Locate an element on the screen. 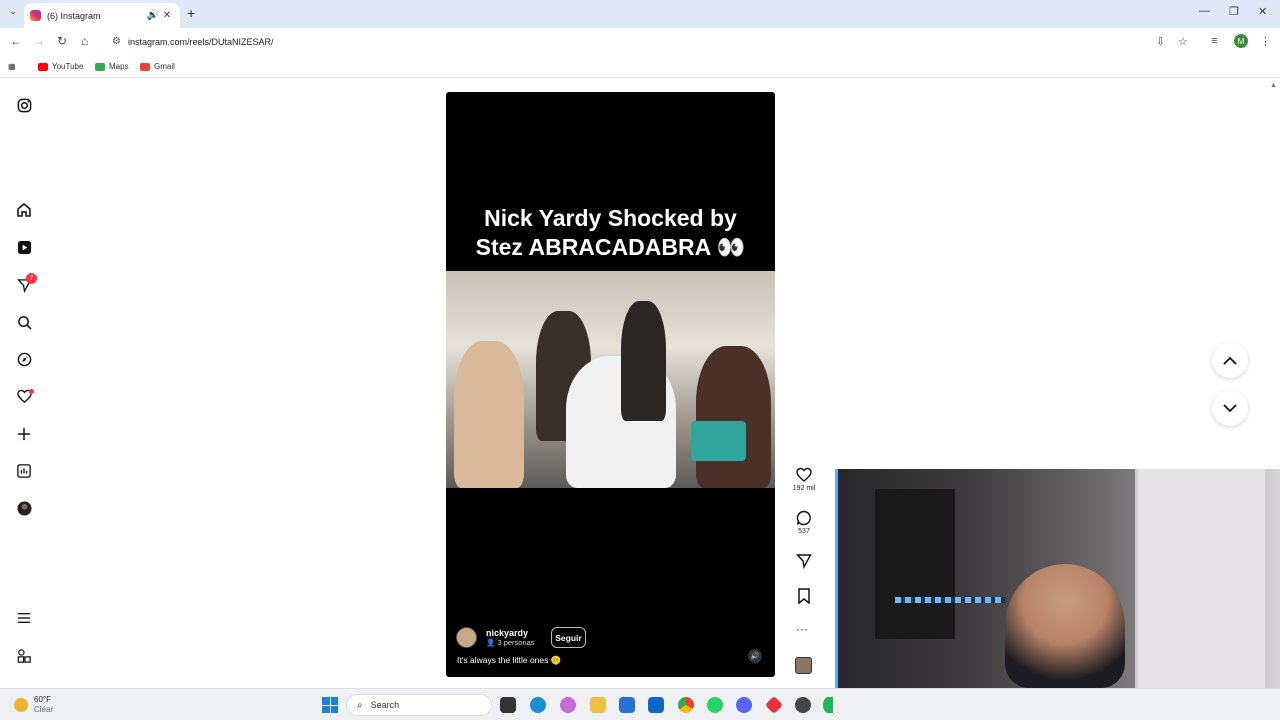 Image resolution: width=1280 pixels, height=720 pixels. tab-audio-icon: 🔊 is located at coordinates (153, 15).